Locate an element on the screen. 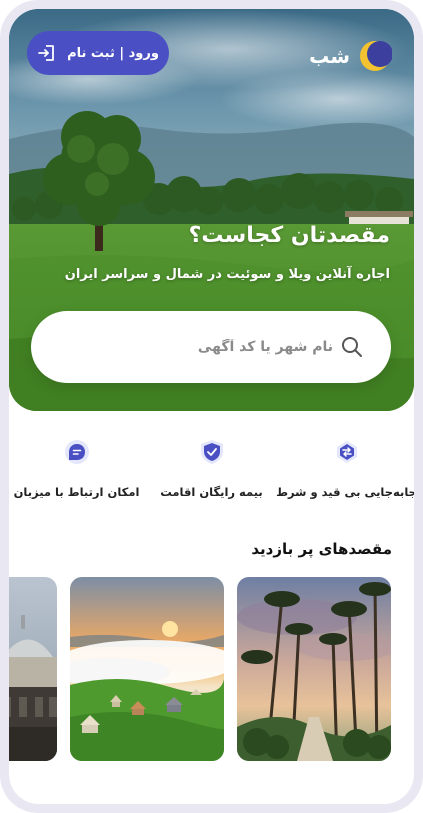 This screenshot has height=813, width=423. misty-mountain-village-photo is located at coordinates (147, 669).